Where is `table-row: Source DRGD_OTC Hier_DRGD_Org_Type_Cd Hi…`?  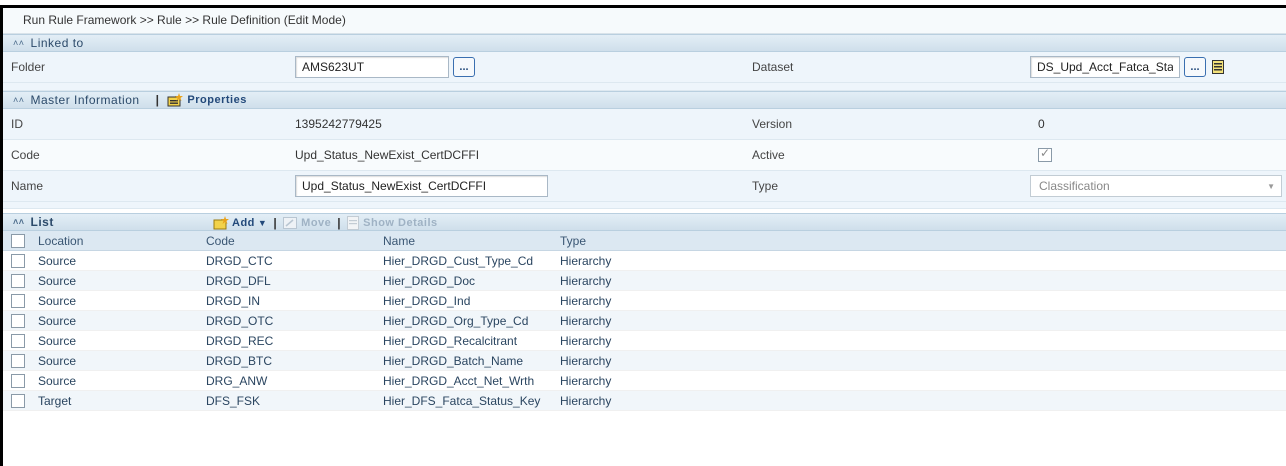 table-row: Source DRGD_OTC Hier_DRGD_Org_Type_Cd Hi… is located at coordinates (644, 321).